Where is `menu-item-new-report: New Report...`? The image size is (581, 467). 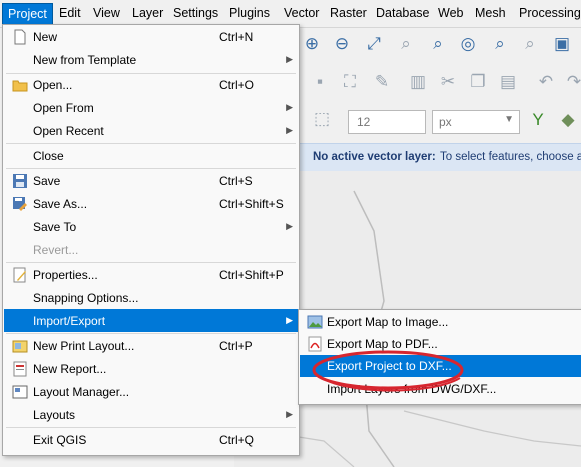 menu-item-new-report: New Report... is located at coordinates (151, 368).